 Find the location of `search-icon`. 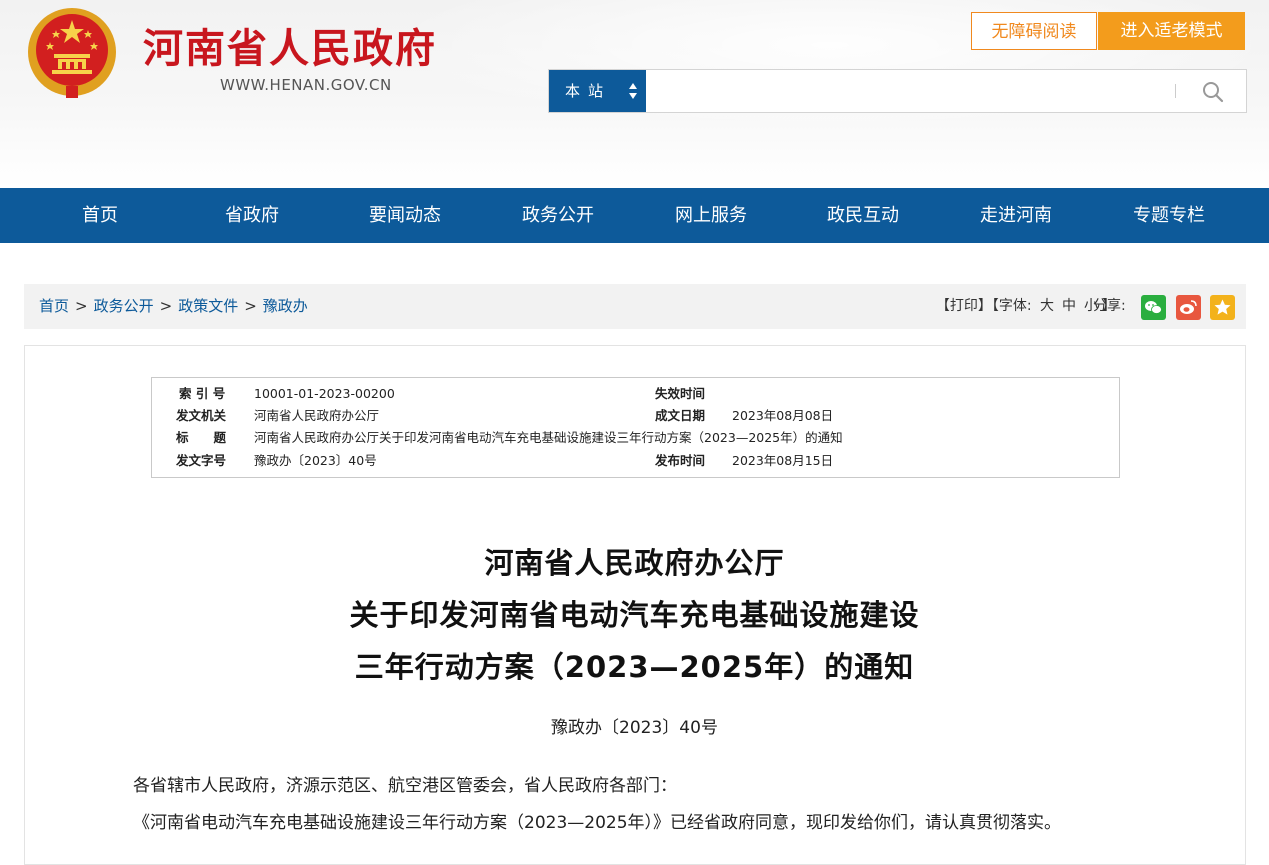

search-icon is located at coordinates (1213, 92).